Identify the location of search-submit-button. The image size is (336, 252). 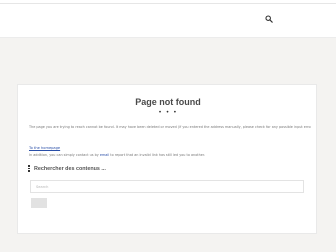
(39, 203).